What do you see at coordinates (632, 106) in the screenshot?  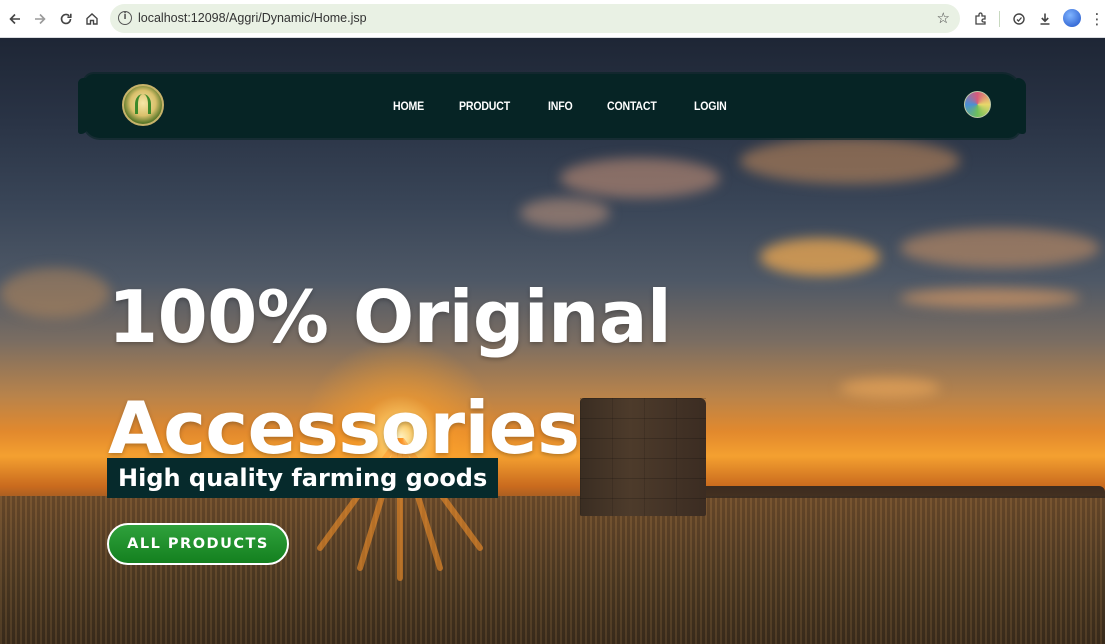 I see `nav-link-contact: CONTACT` at bounding box center [632, 106].